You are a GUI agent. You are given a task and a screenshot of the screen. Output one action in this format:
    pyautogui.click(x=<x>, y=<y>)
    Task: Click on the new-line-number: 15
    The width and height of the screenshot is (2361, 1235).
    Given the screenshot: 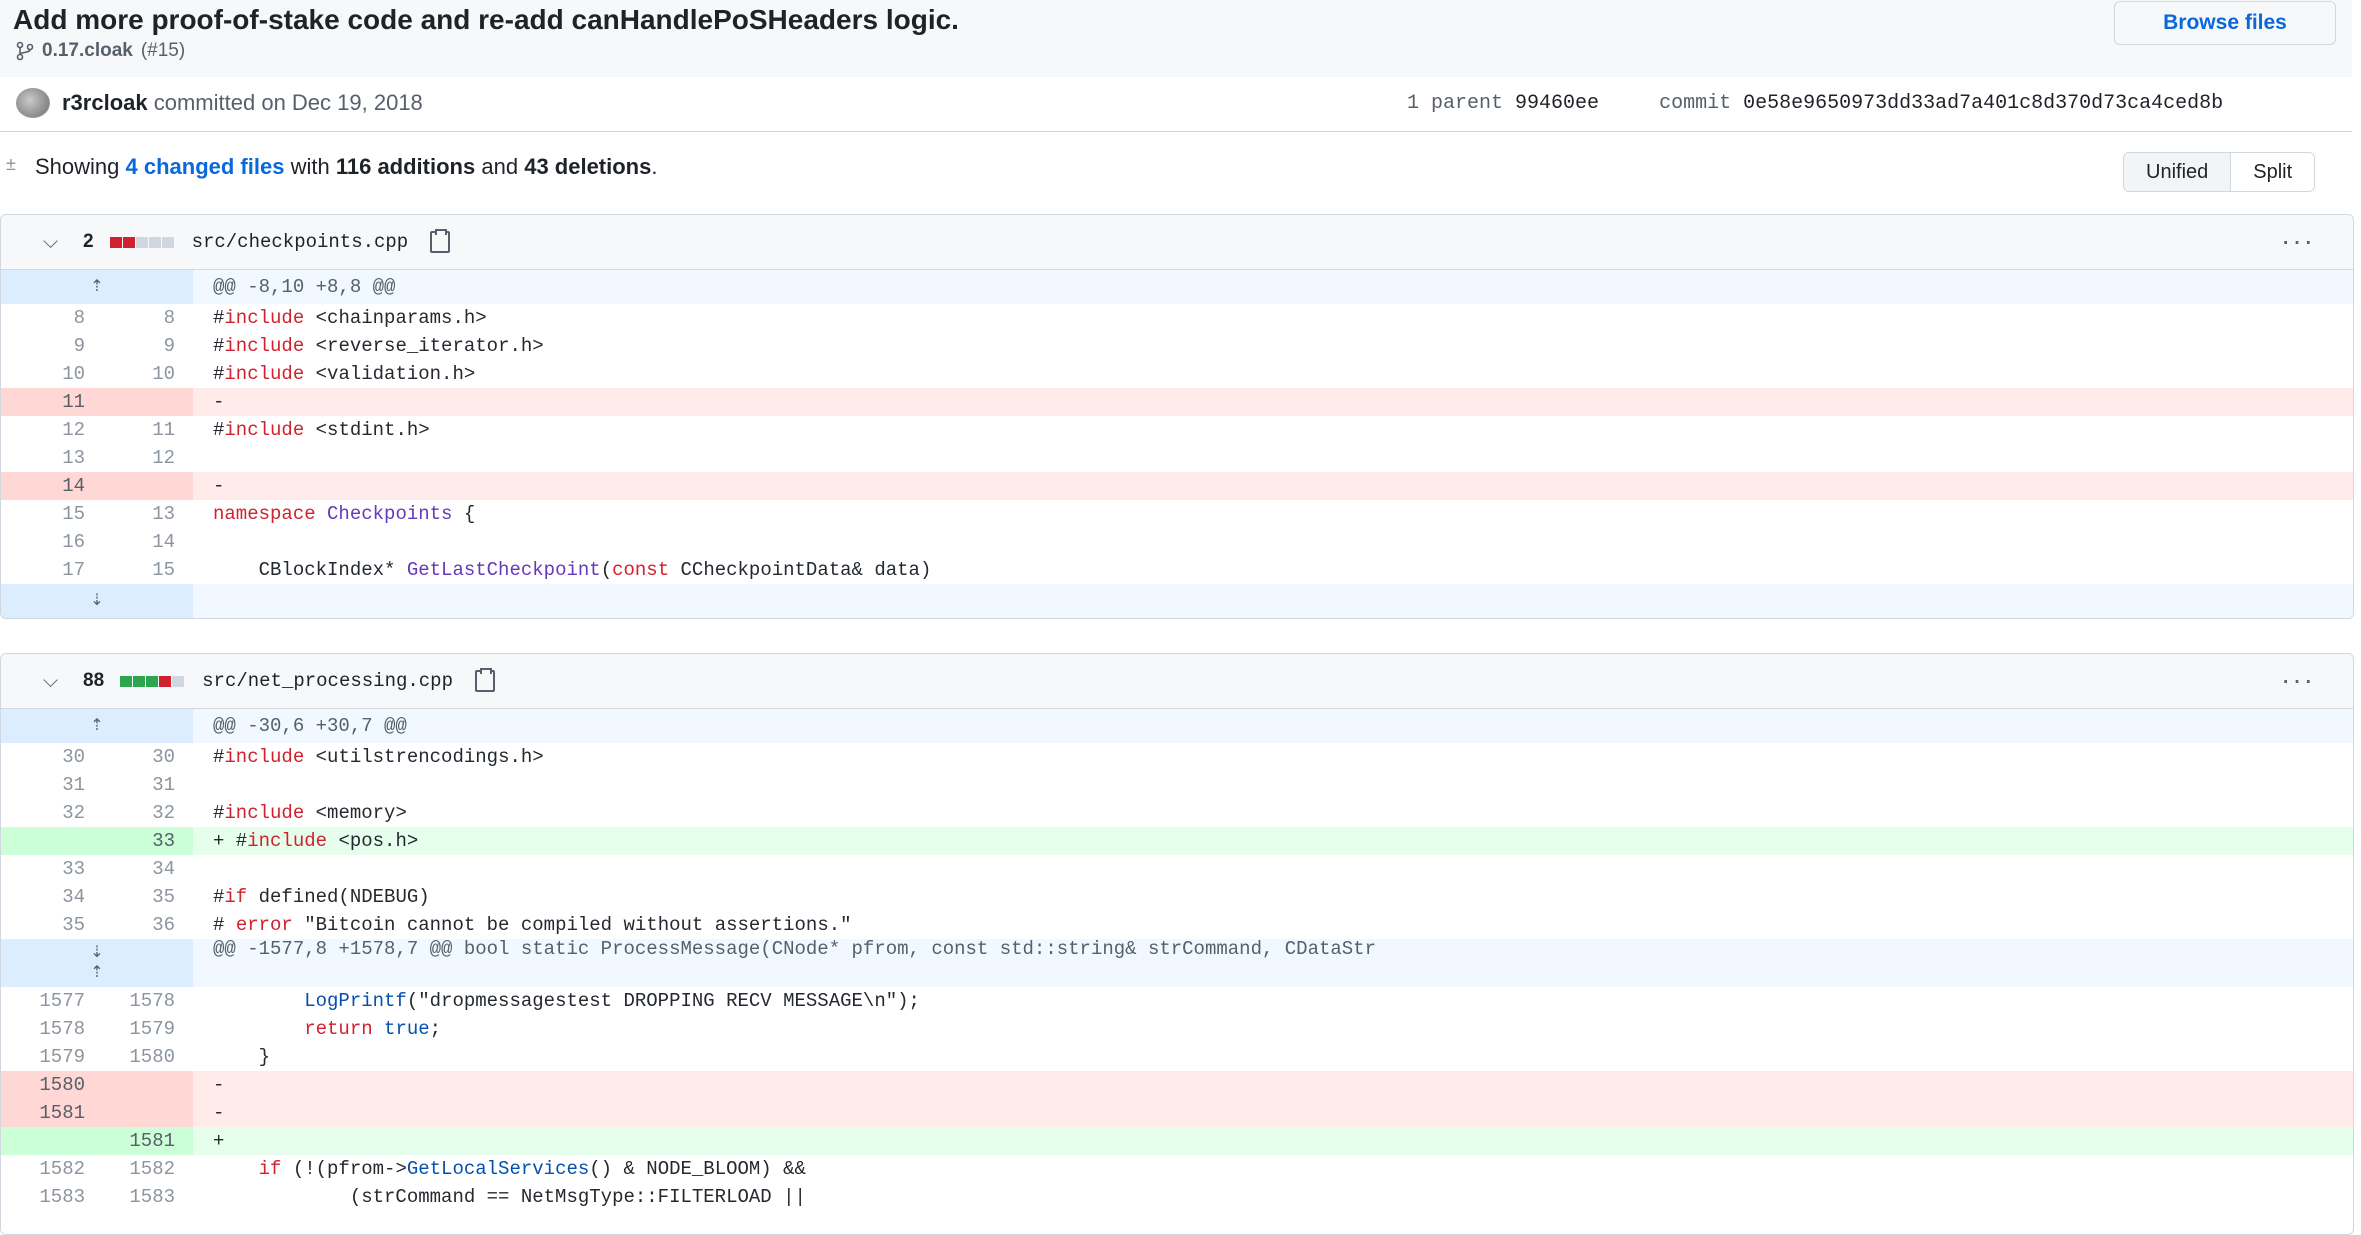 What is the action you would take?
    pyautogui.click(x=141, y=570)
    